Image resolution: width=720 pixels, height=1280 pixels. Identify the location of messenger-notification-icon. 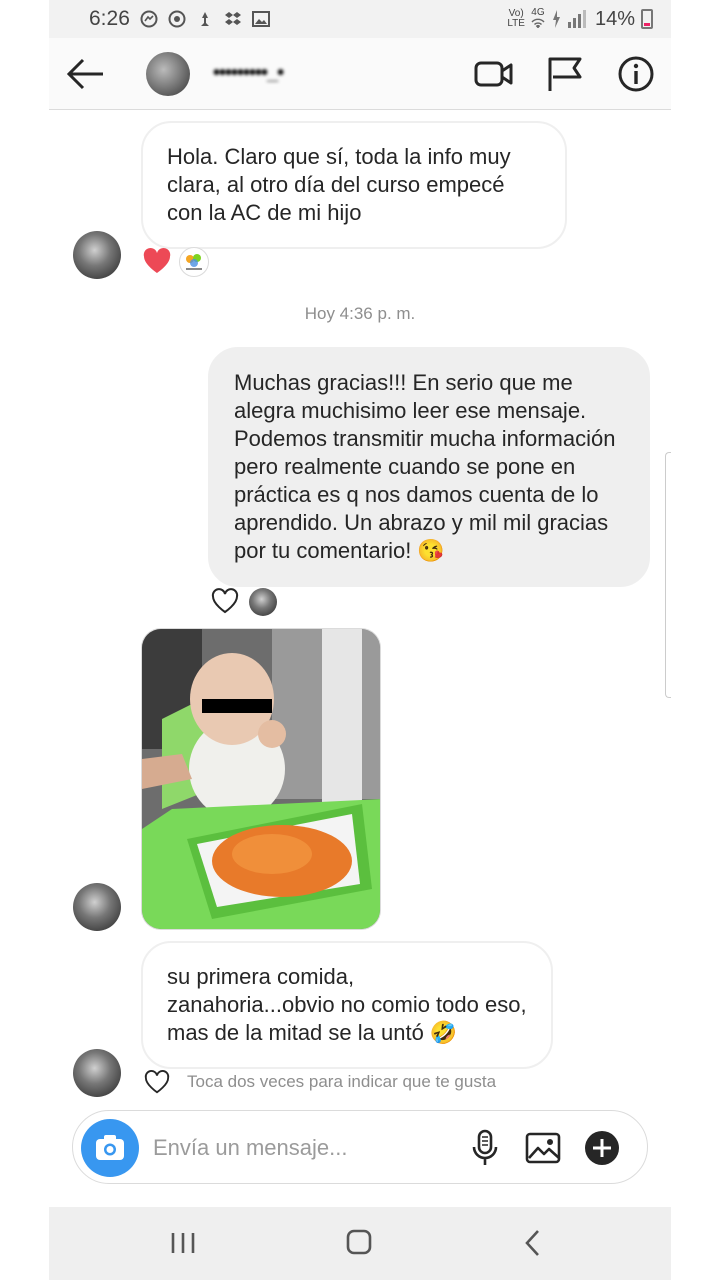
(149, 19).